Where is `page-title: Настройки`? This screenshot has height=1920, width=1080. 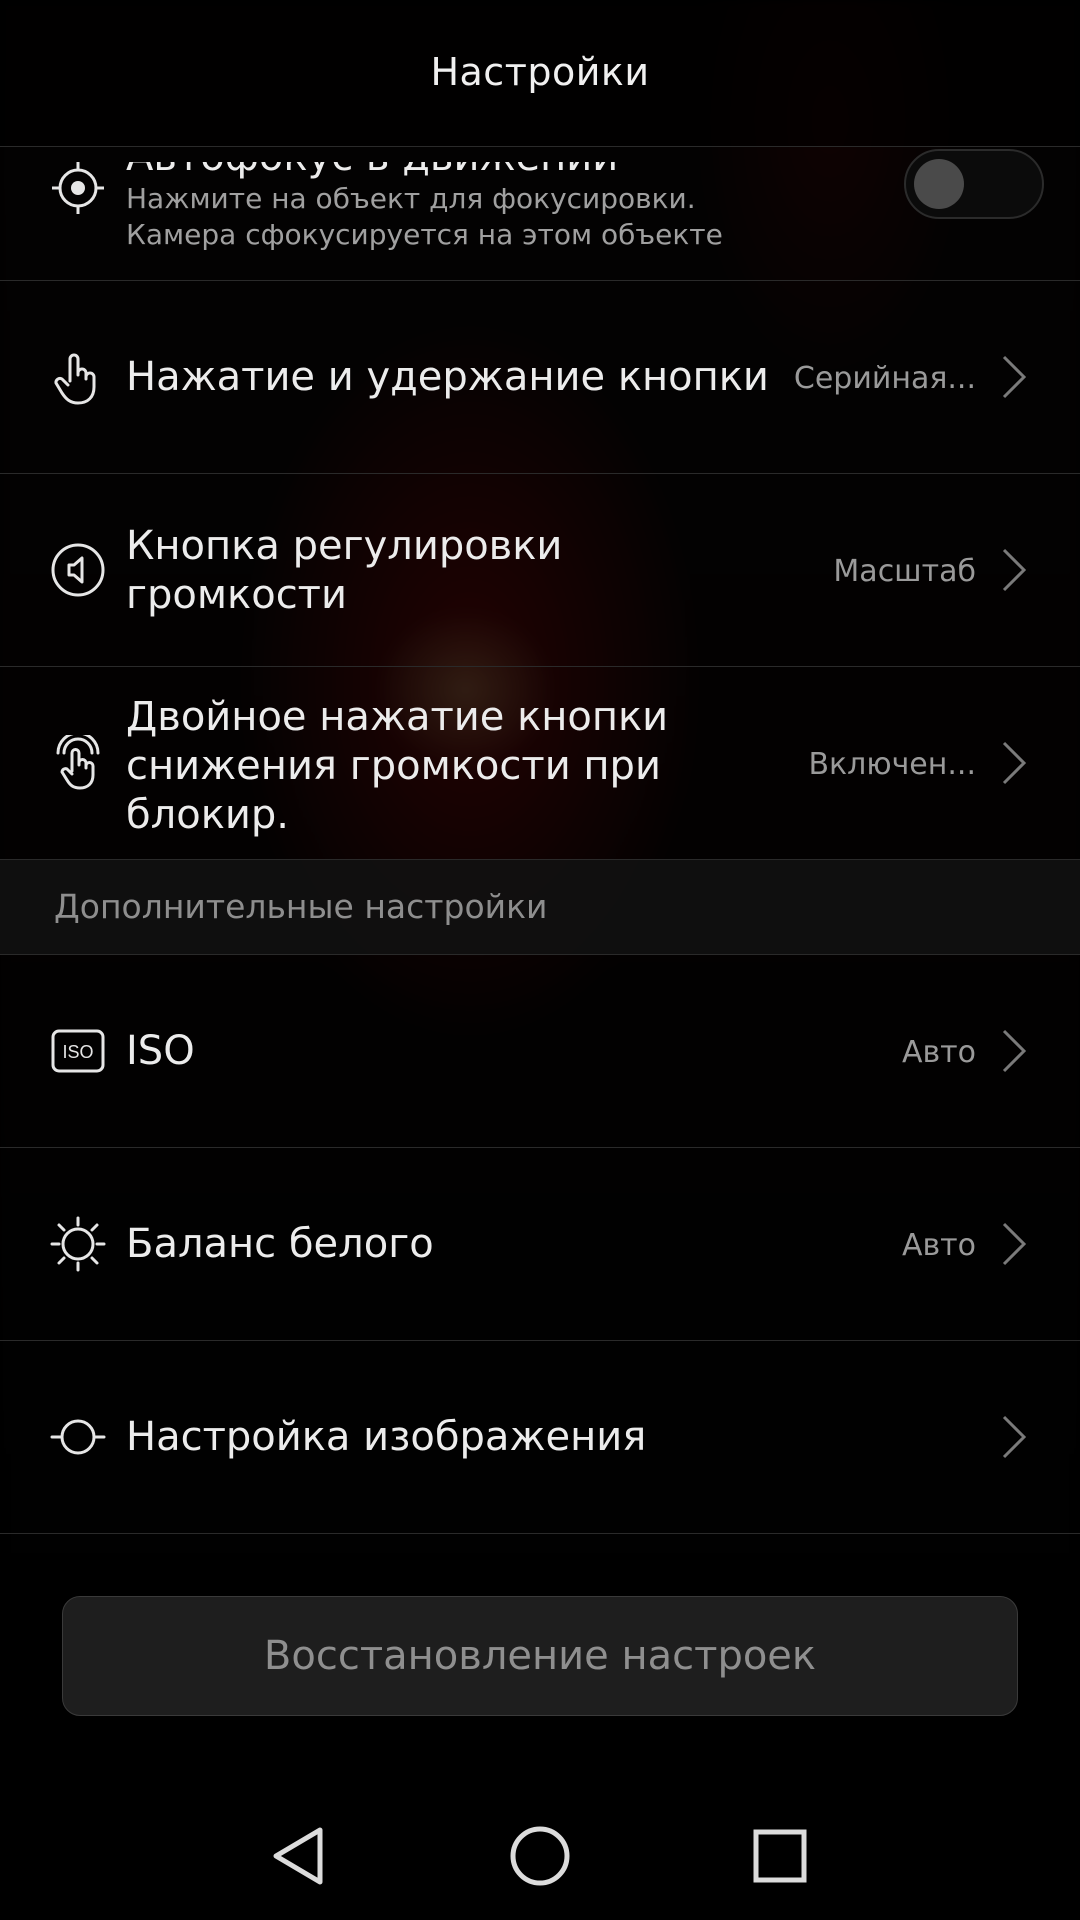
page-title: Настройки is located at coordinates (540, 72).